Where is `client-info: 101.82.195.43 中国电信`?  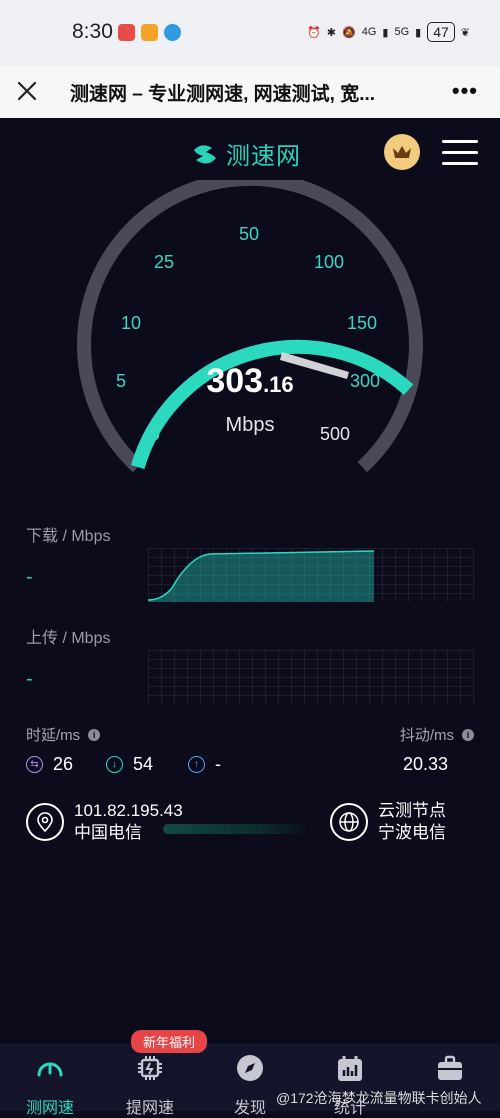
client-info: 101.82.195.43 中国电信 is located at coordinates (104, 822).